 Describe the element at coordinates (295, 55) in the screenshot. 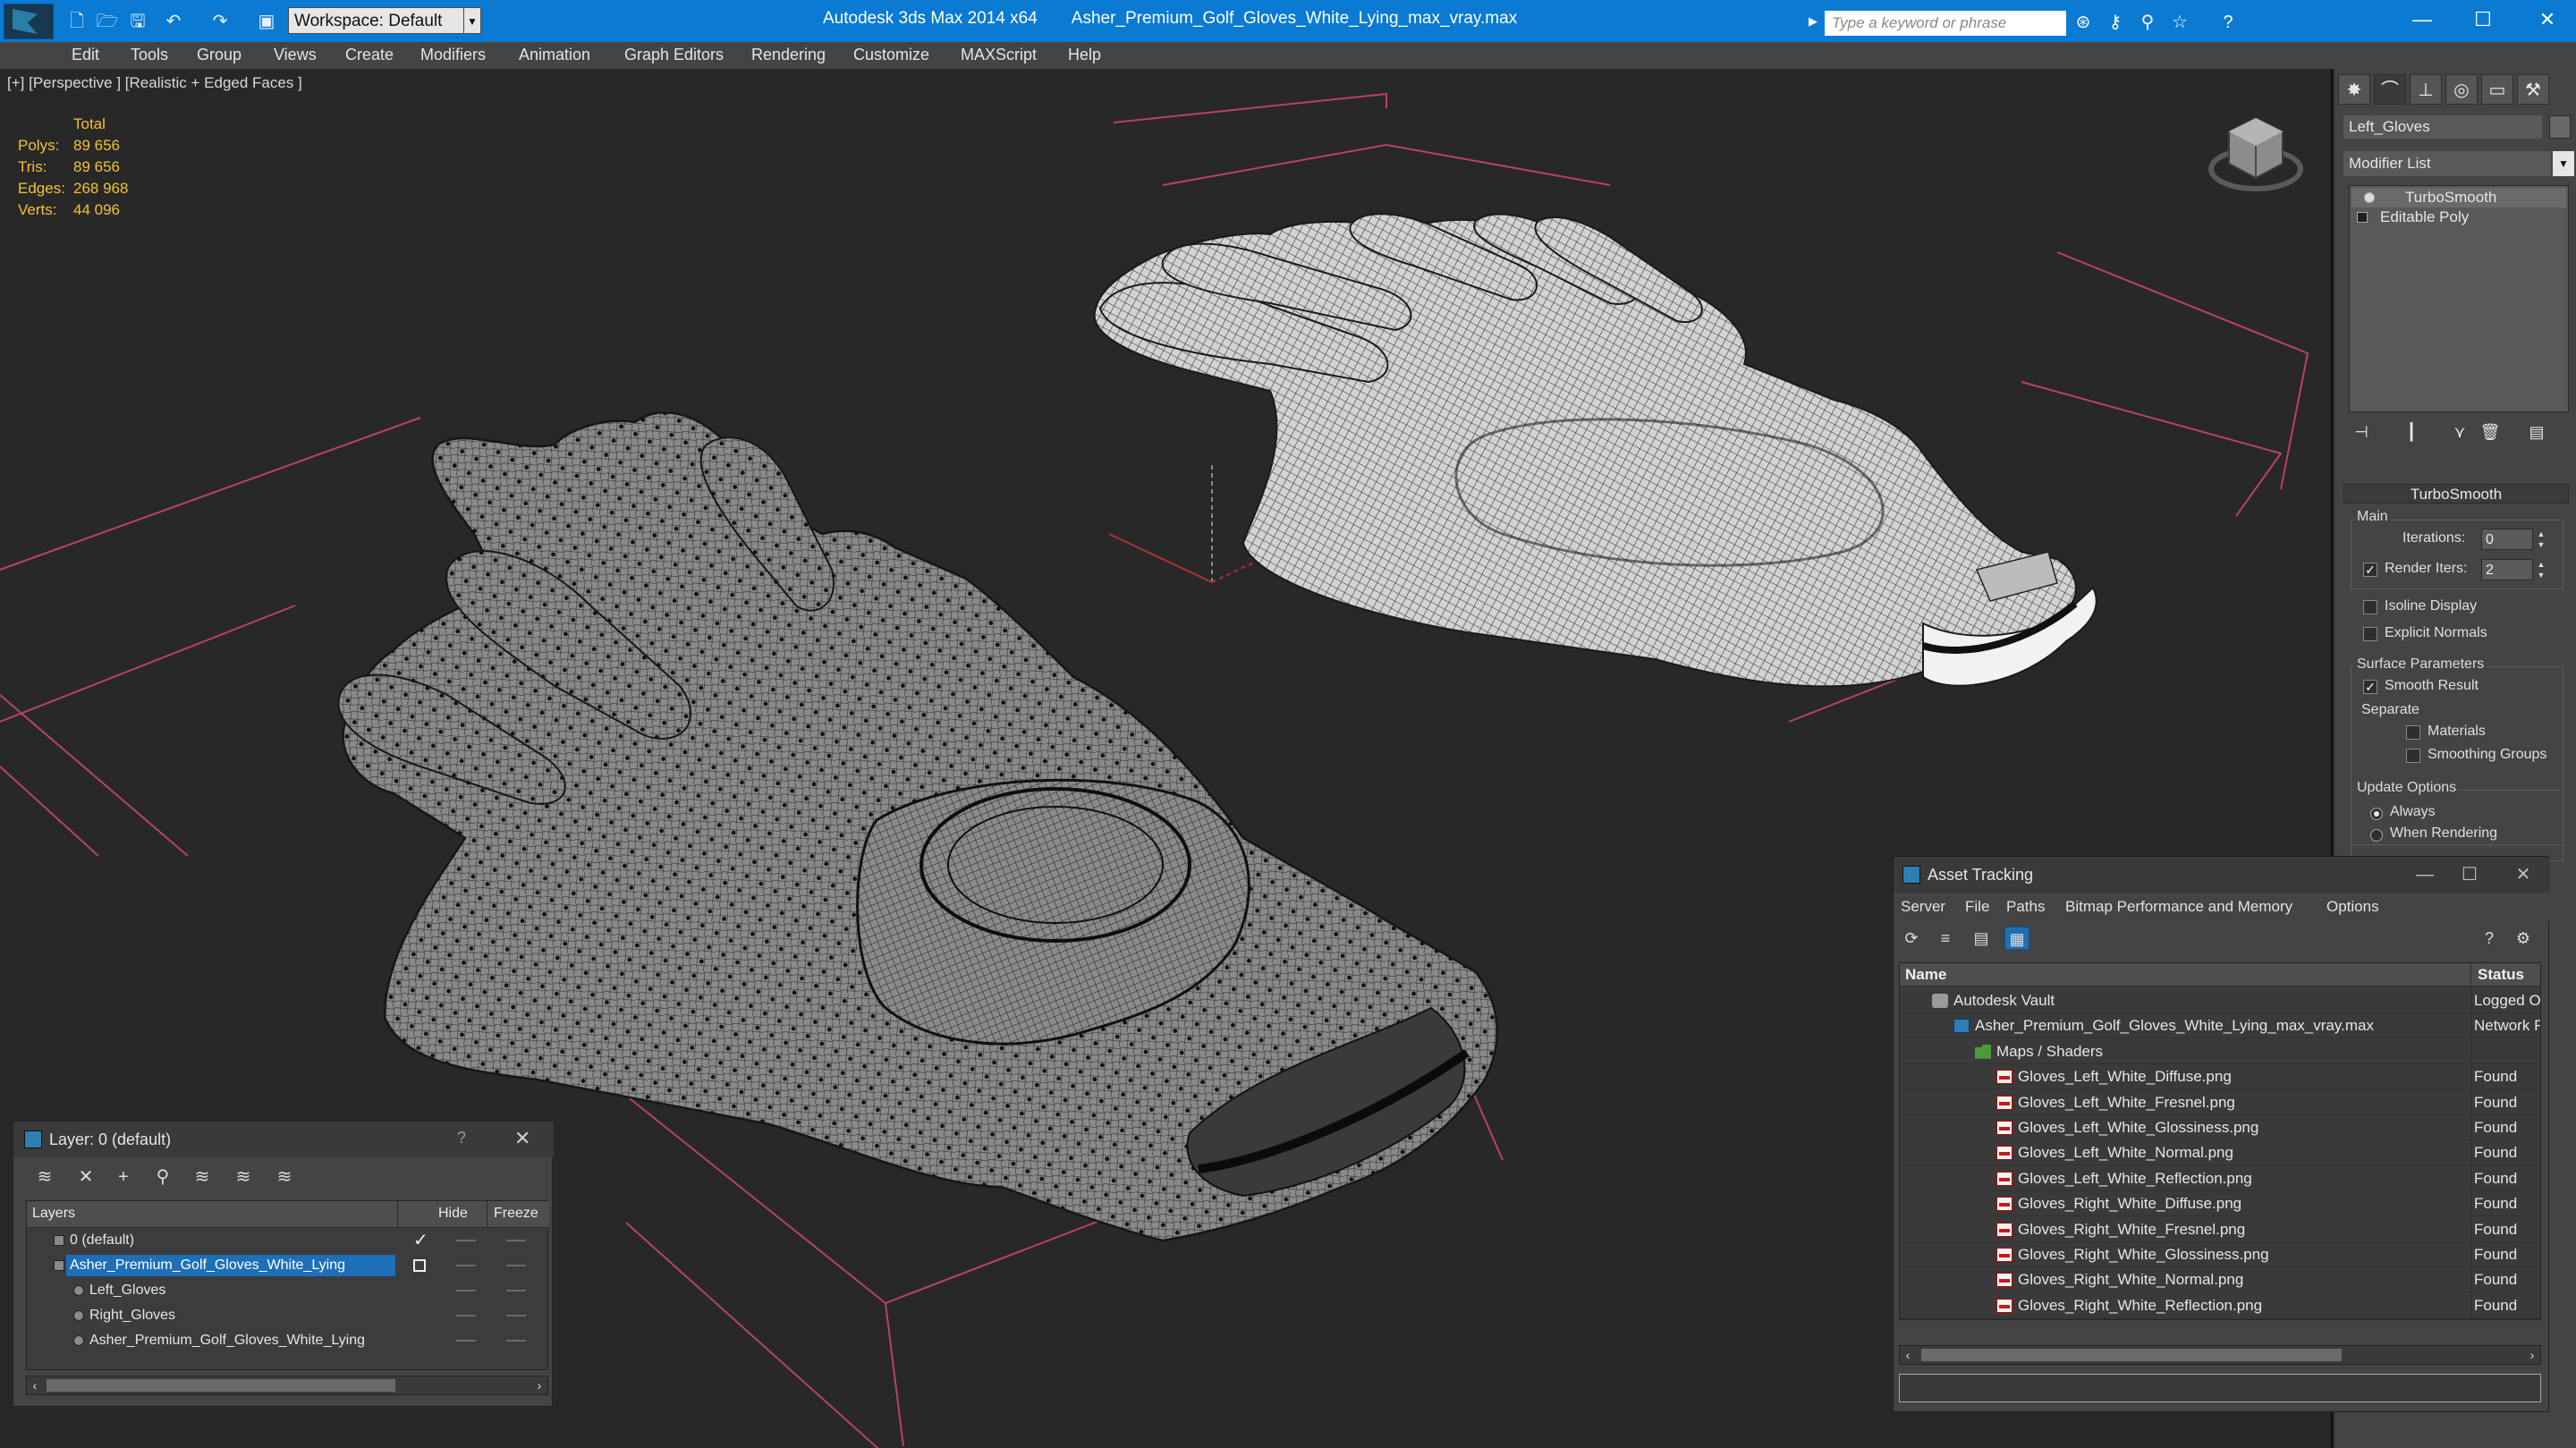

I see `menu-views: Views` at that location.